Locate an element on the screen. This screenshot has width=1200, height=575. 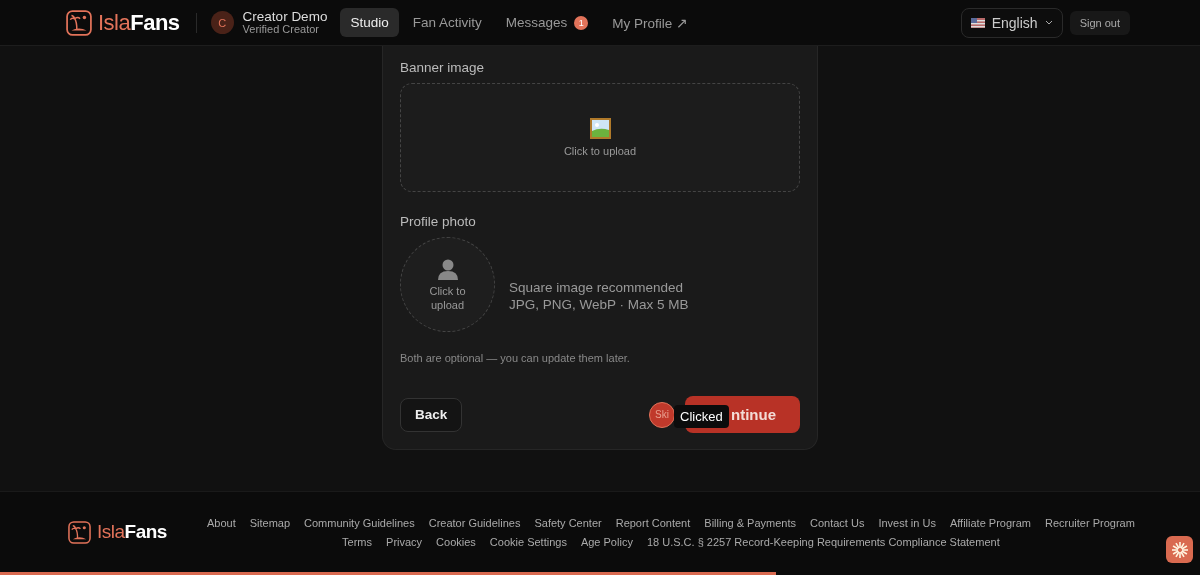
banner-upload-area: Click to upload is located at coordinates (600, 137).